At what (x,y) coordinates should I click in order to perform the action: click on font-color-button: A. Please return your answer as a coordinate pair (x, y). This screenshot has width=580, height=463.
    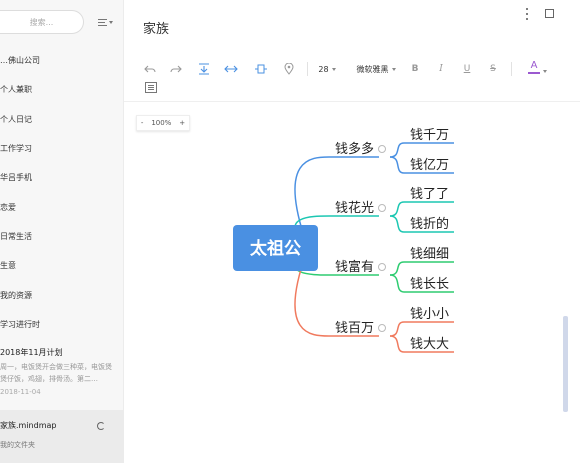
    Looking at the image, I should click on (534, 69).